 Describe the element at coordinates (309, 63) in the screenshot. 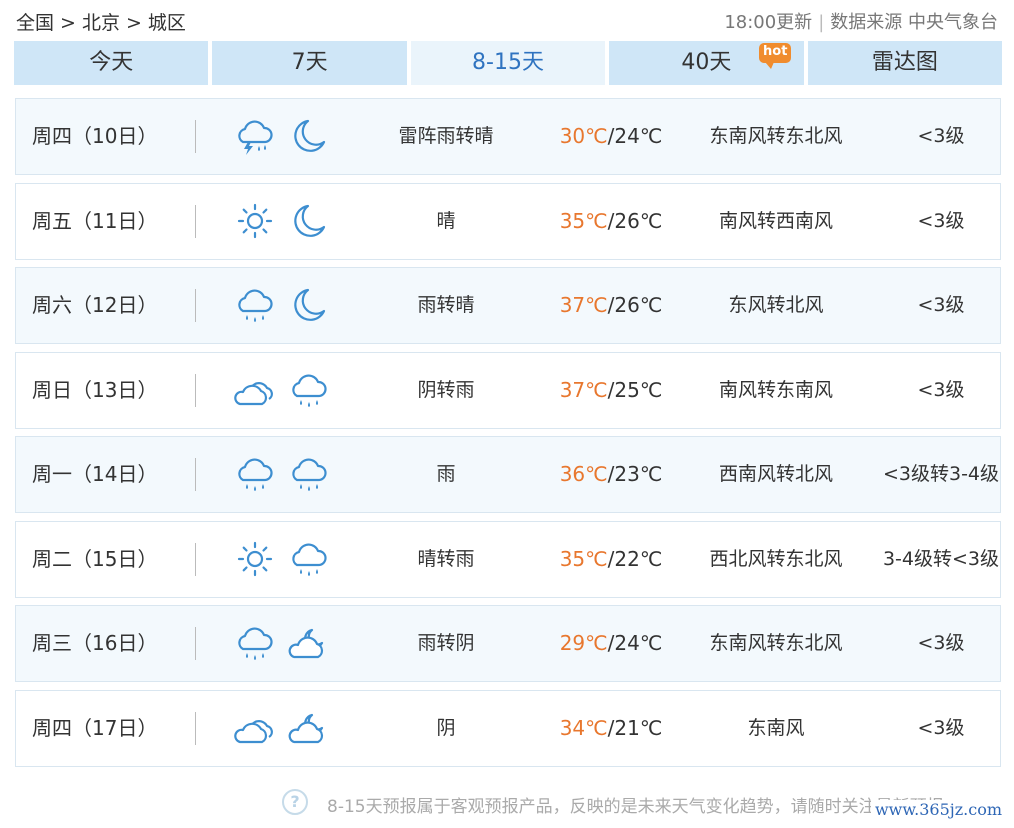

I see `tab-7-days: 7天` at that location.